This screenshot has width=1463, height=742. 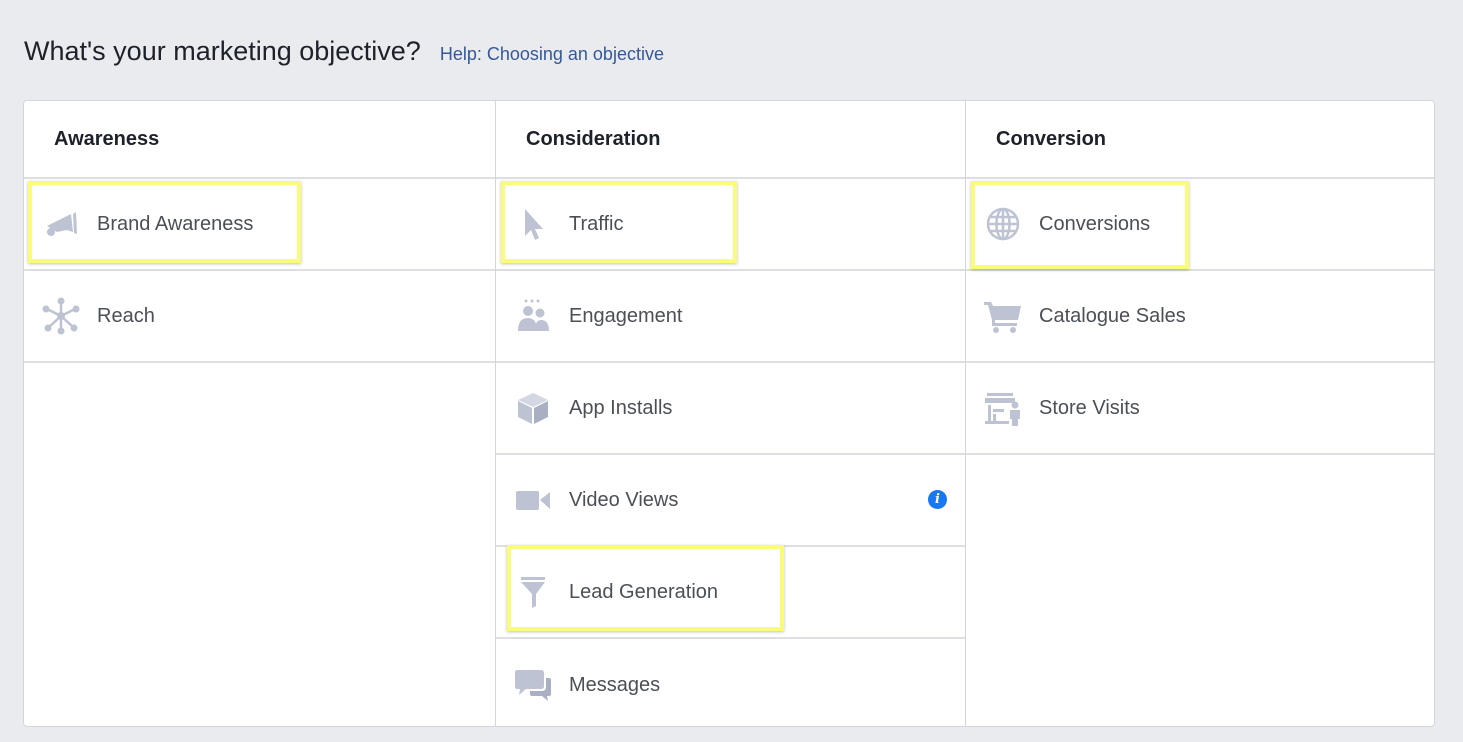 I want to click on objective-lead-generation: Lead Generation, so click(x=730, y=593).